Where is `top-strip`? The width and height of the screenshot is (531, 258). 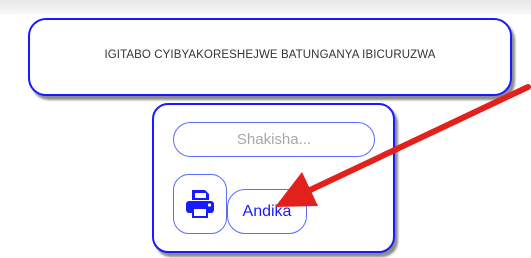
top-strip is located at coordinates (265, 7).